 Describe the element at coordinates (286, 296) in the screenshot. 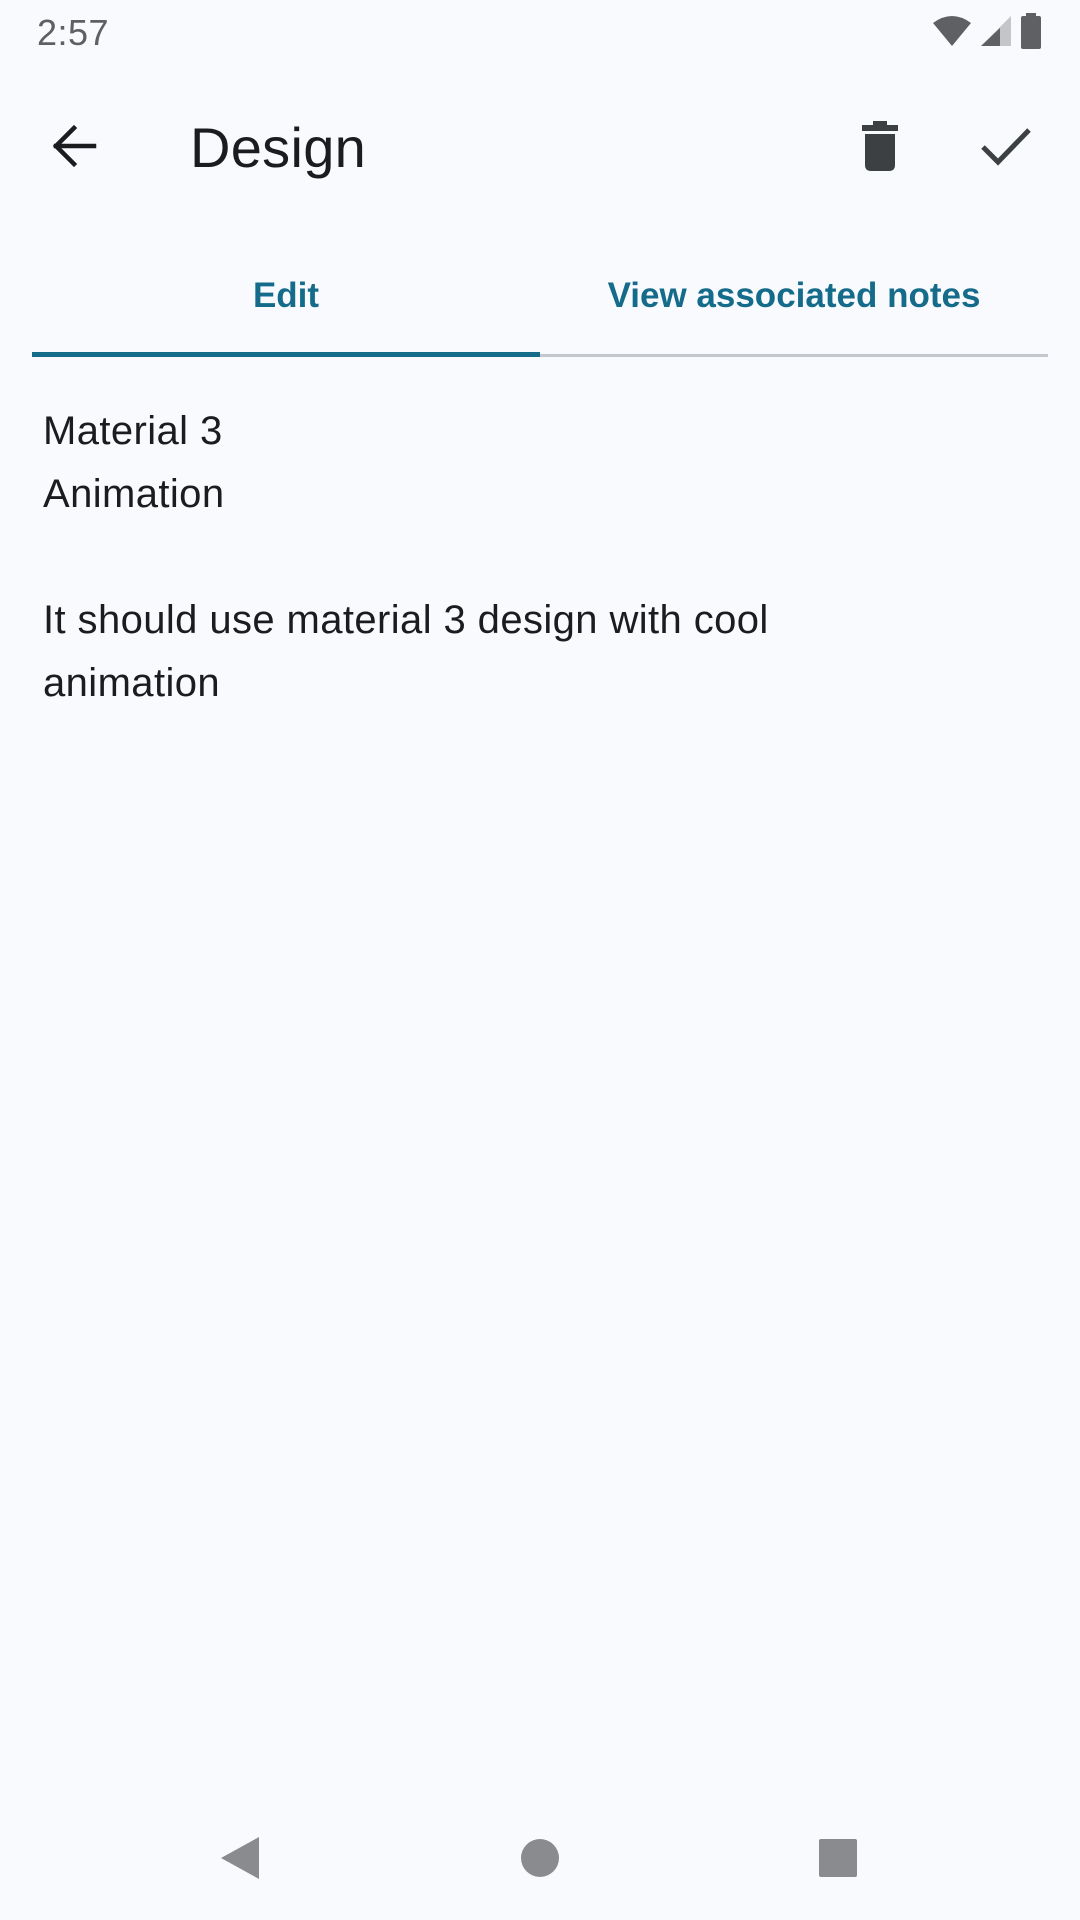

I see `tab-edit: Edit` at that location.